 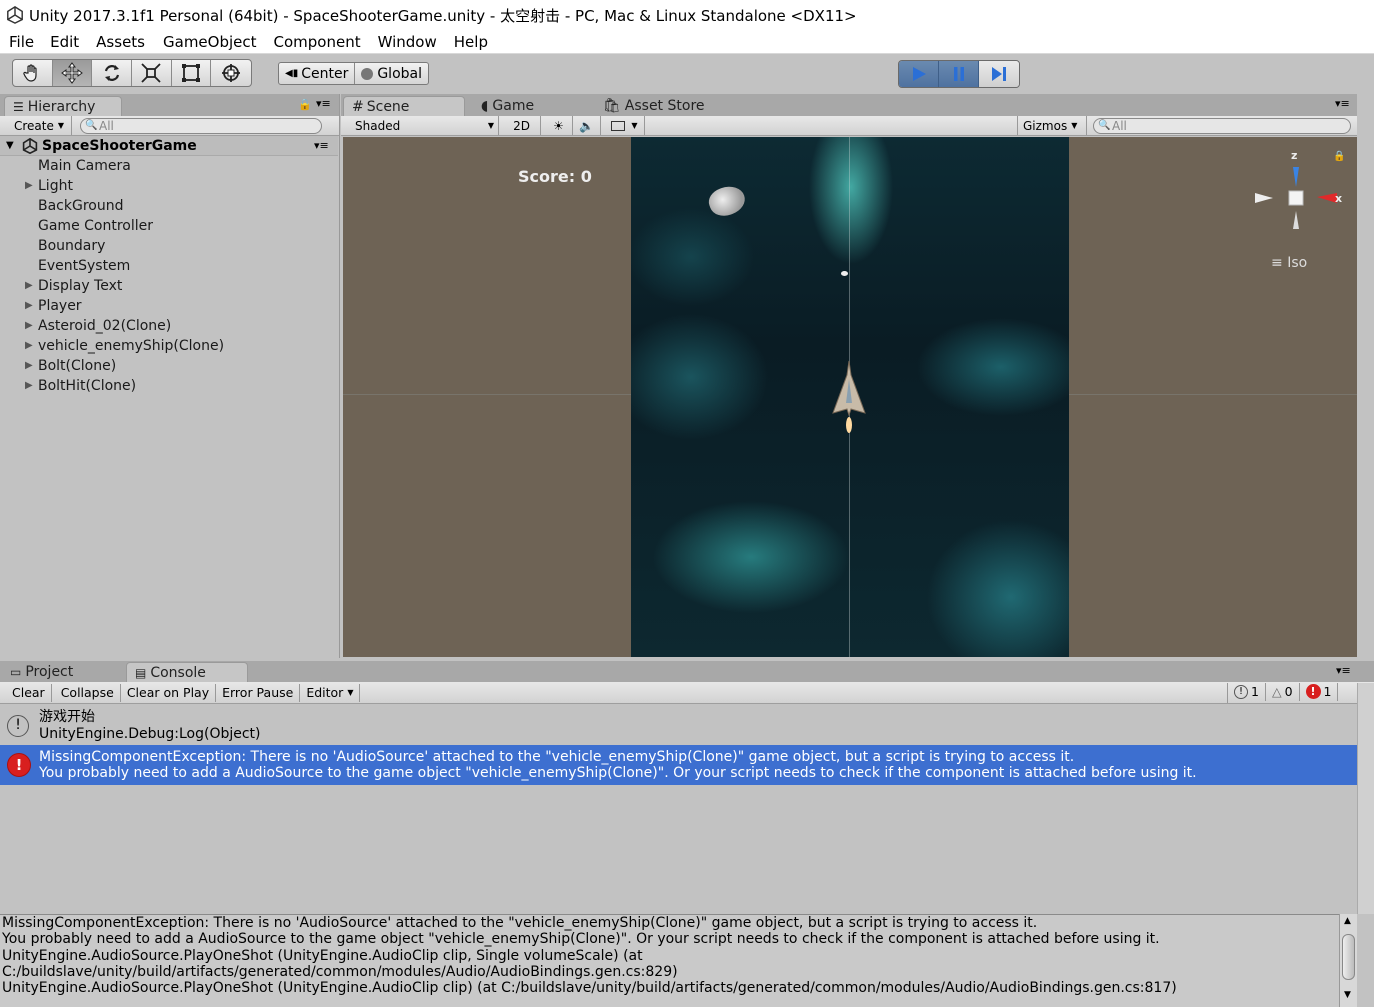 I want to click on collapse-label: Collapse, so click(x=87, y=692).